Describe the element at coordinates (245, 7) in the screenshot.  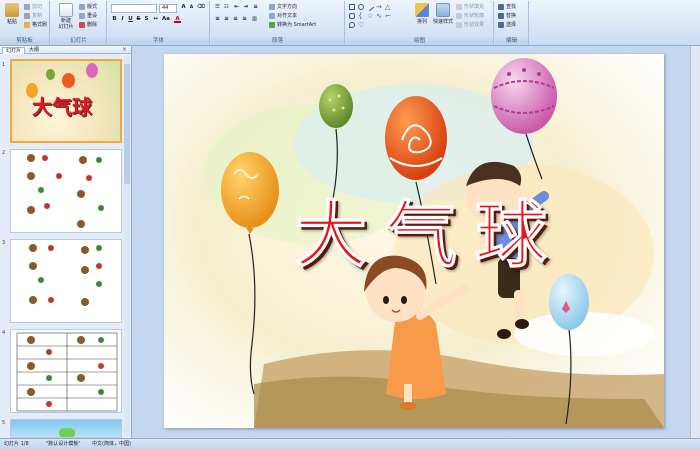
I see `increase-indent-button: ⇥` at that location.